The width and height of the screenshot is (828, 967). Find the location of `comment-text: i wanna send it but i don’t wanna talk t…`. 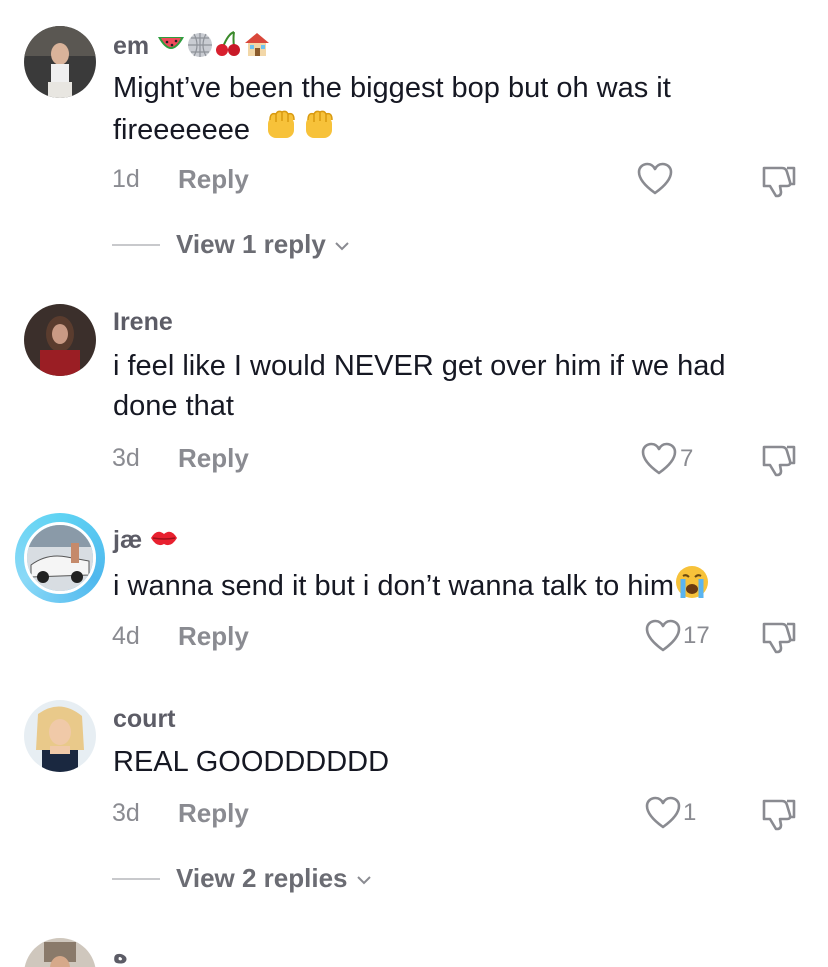

comment-text: i wanna send it but i don’t wanna talk t… is located at coordinates (453, 587).